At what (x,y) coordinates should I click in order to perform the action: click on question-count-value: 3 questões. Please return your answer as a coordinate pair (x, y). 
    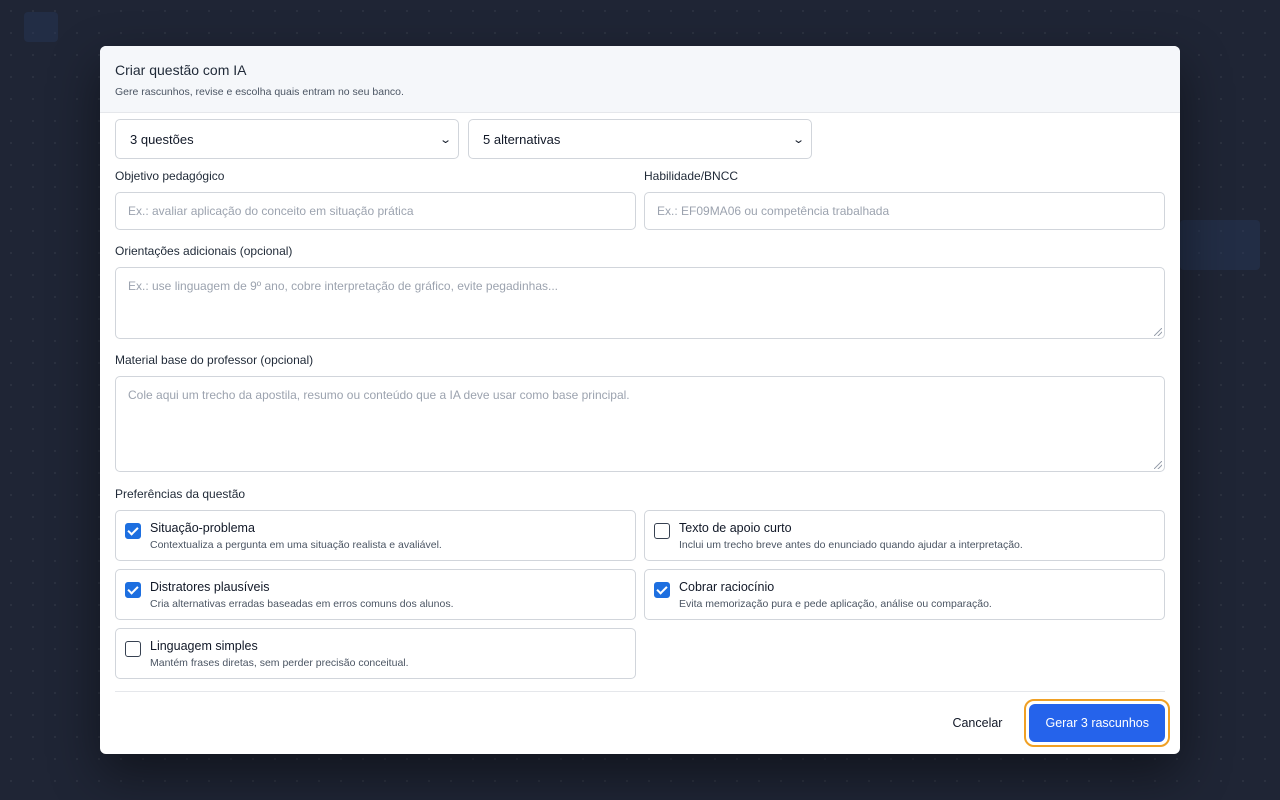
    Looking at the image, I should click on (162, 139).